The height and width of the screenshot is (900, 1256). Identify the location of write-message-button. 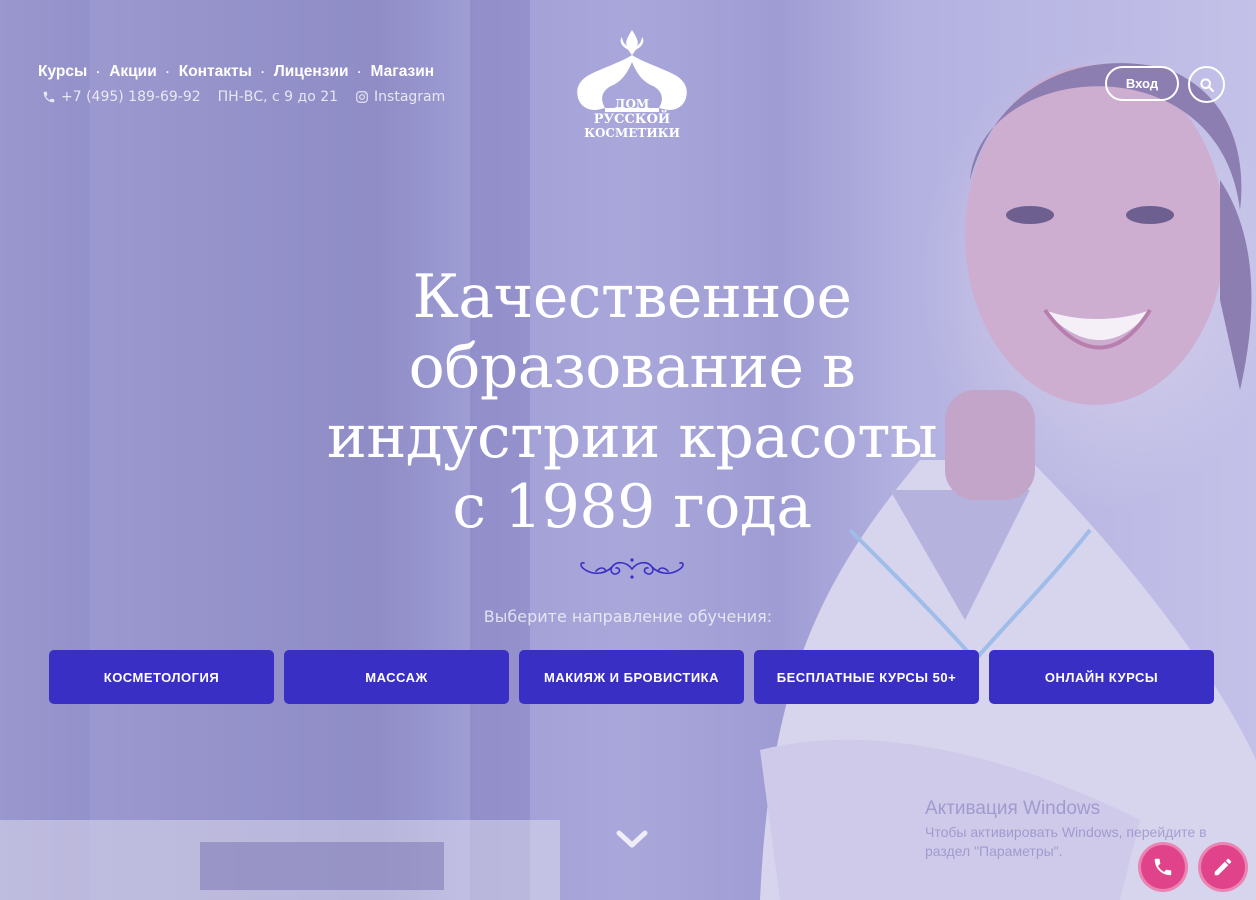
(1223, 867).